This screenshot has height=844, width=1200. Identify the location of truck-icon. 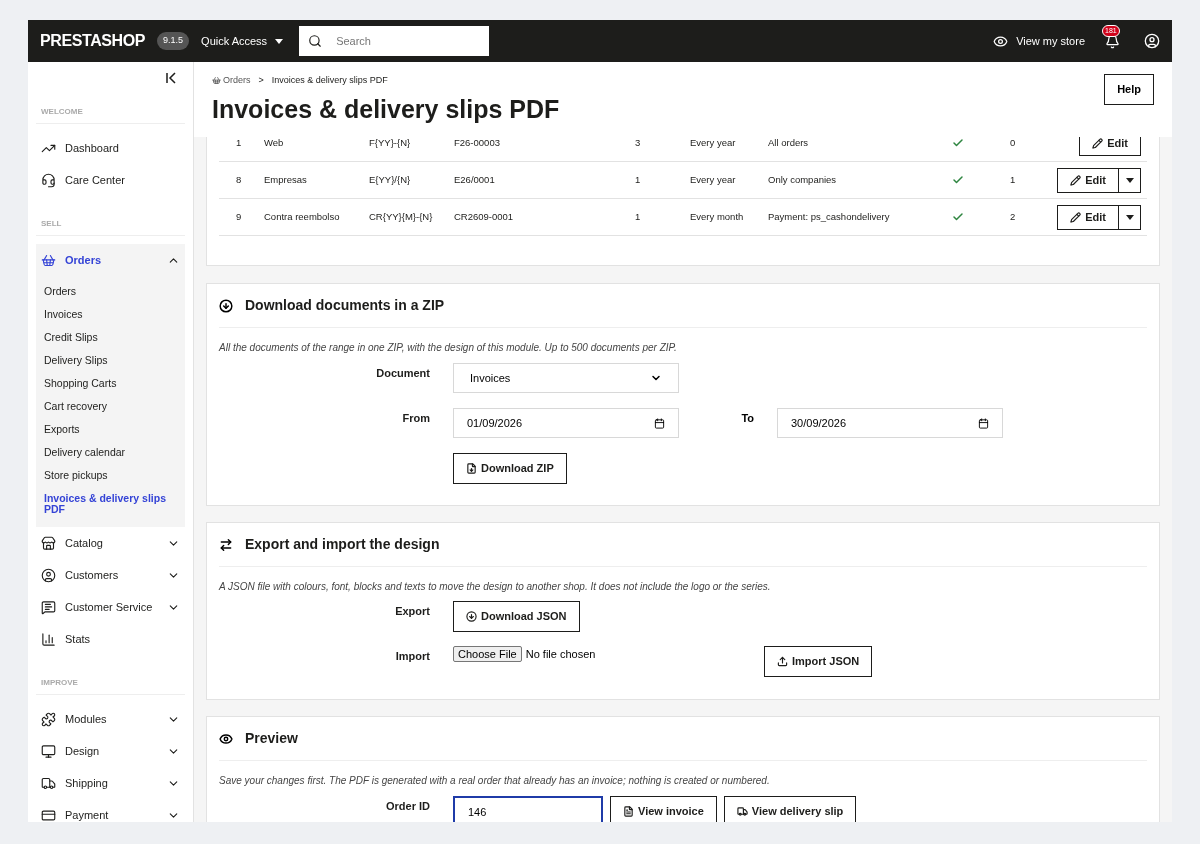
(742, 811).